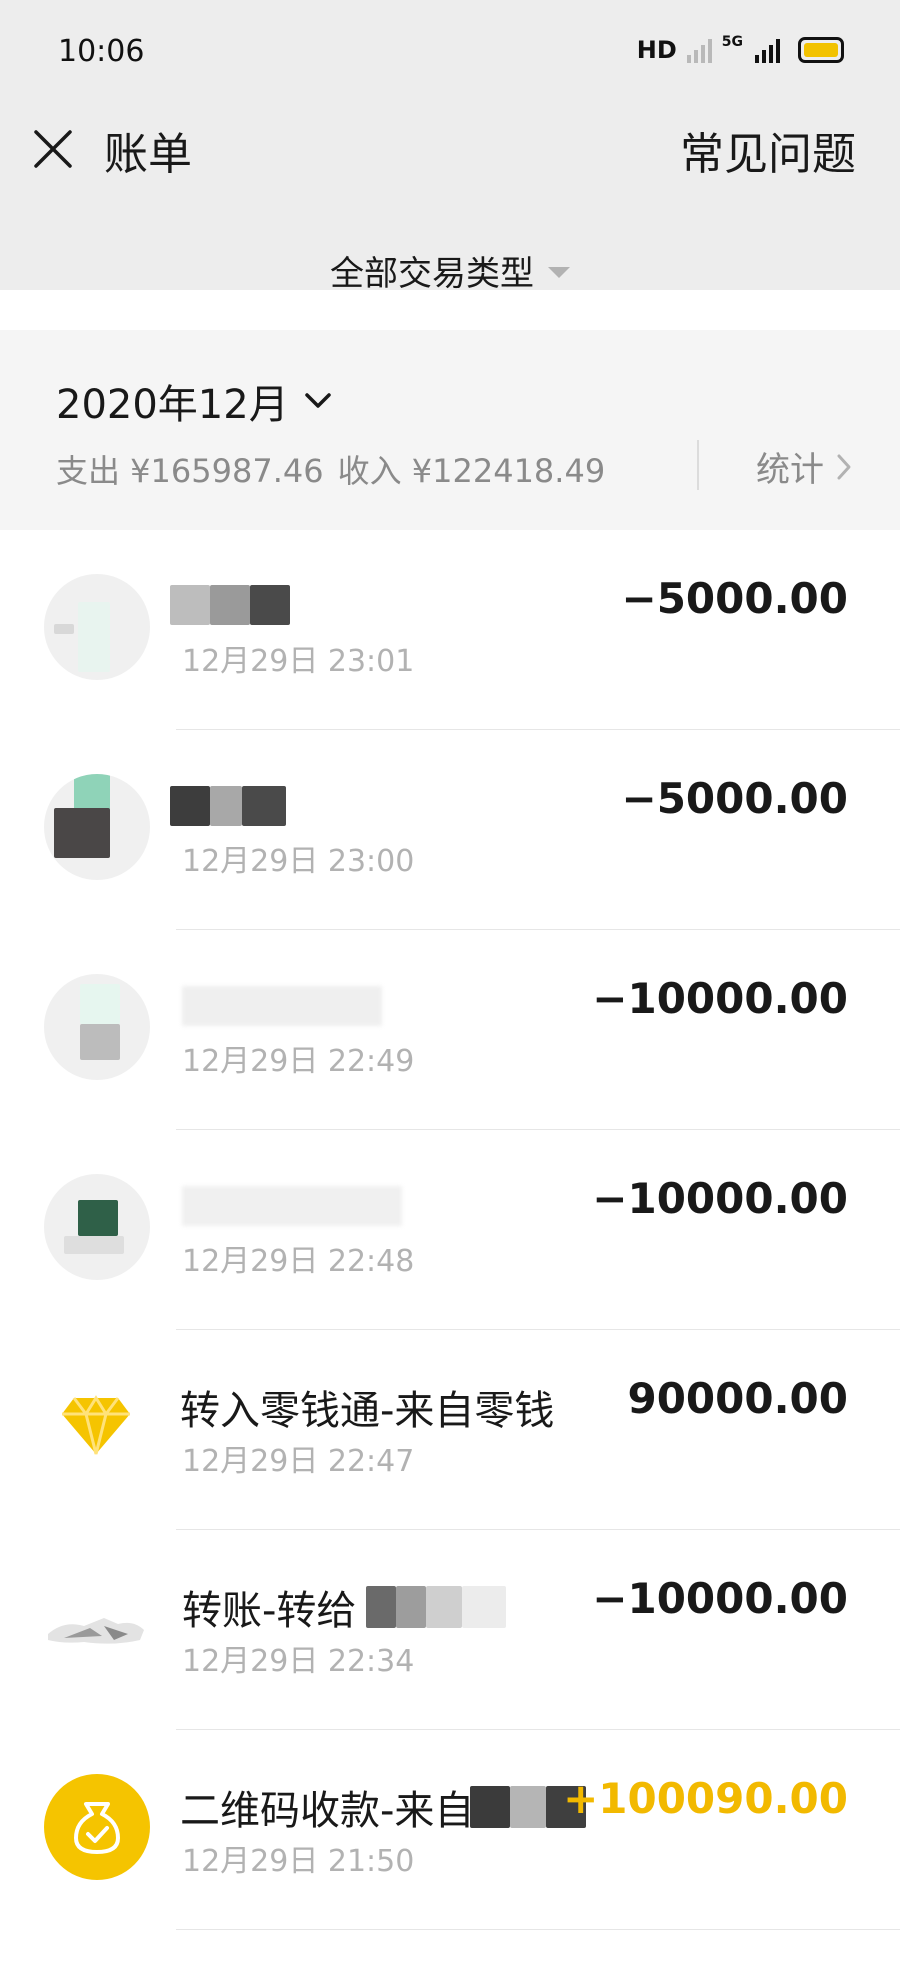  I want to click on month-summary-panel: 2020年12月 支出 ¥165987.46 收入 ¥122418.49 统计, so click(450, 430).